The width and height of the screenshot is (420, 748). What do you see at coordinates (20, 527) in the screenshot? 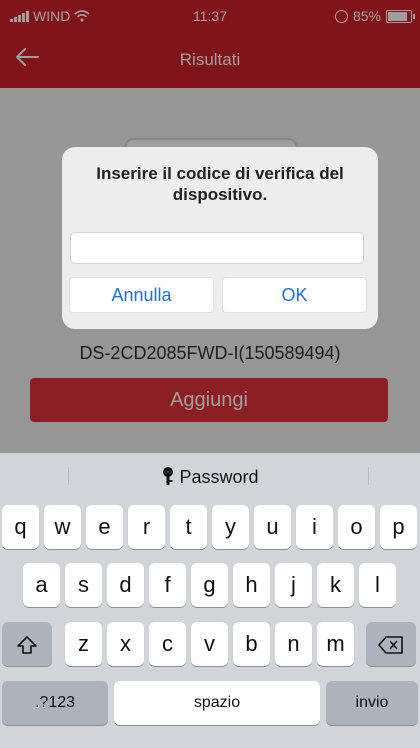
I see `key-q: q` at bounding box center [20, 527].